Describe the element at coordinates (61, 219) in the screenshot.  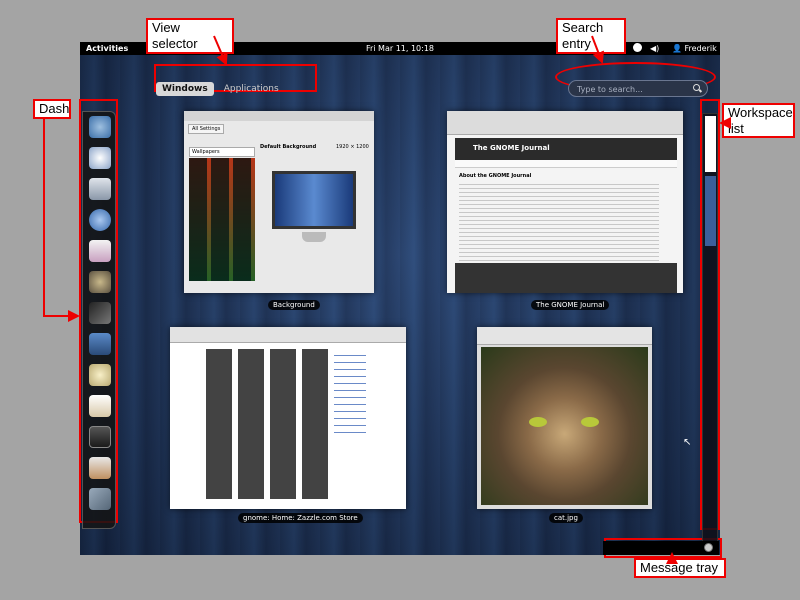
I see `arrow-dash` at that location.